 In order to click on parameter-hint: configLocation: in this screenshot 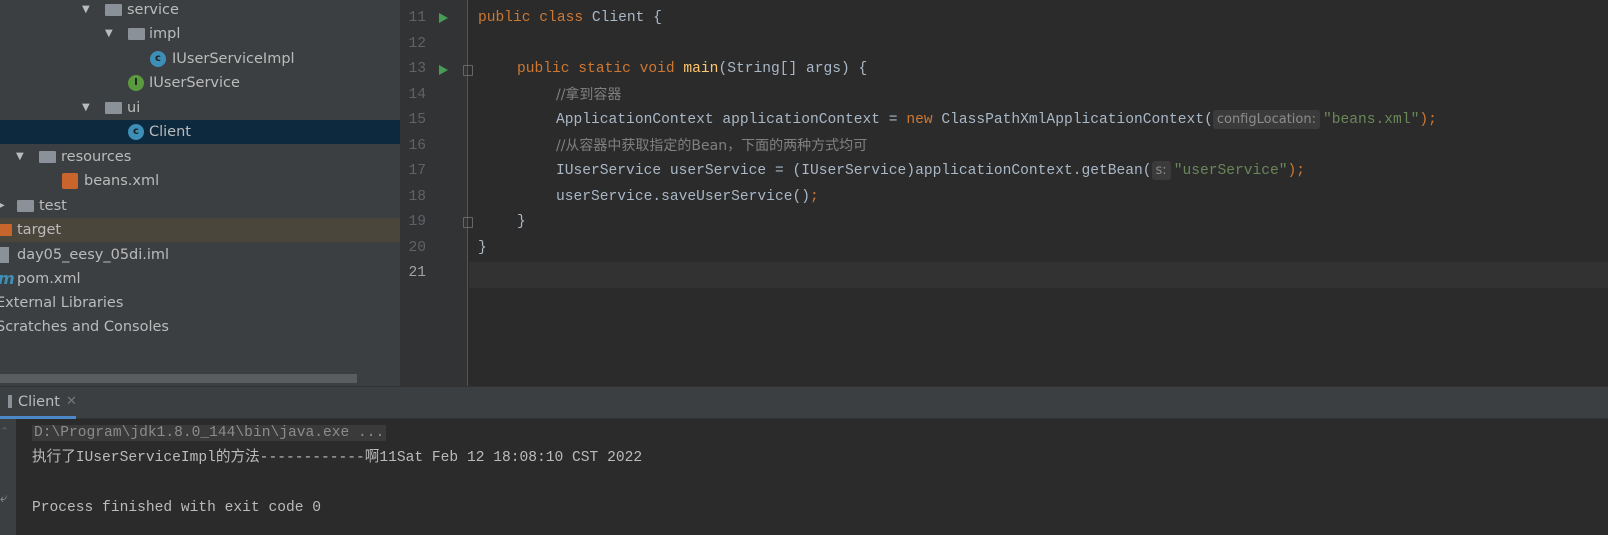, I will do `click(1266, 119)`.